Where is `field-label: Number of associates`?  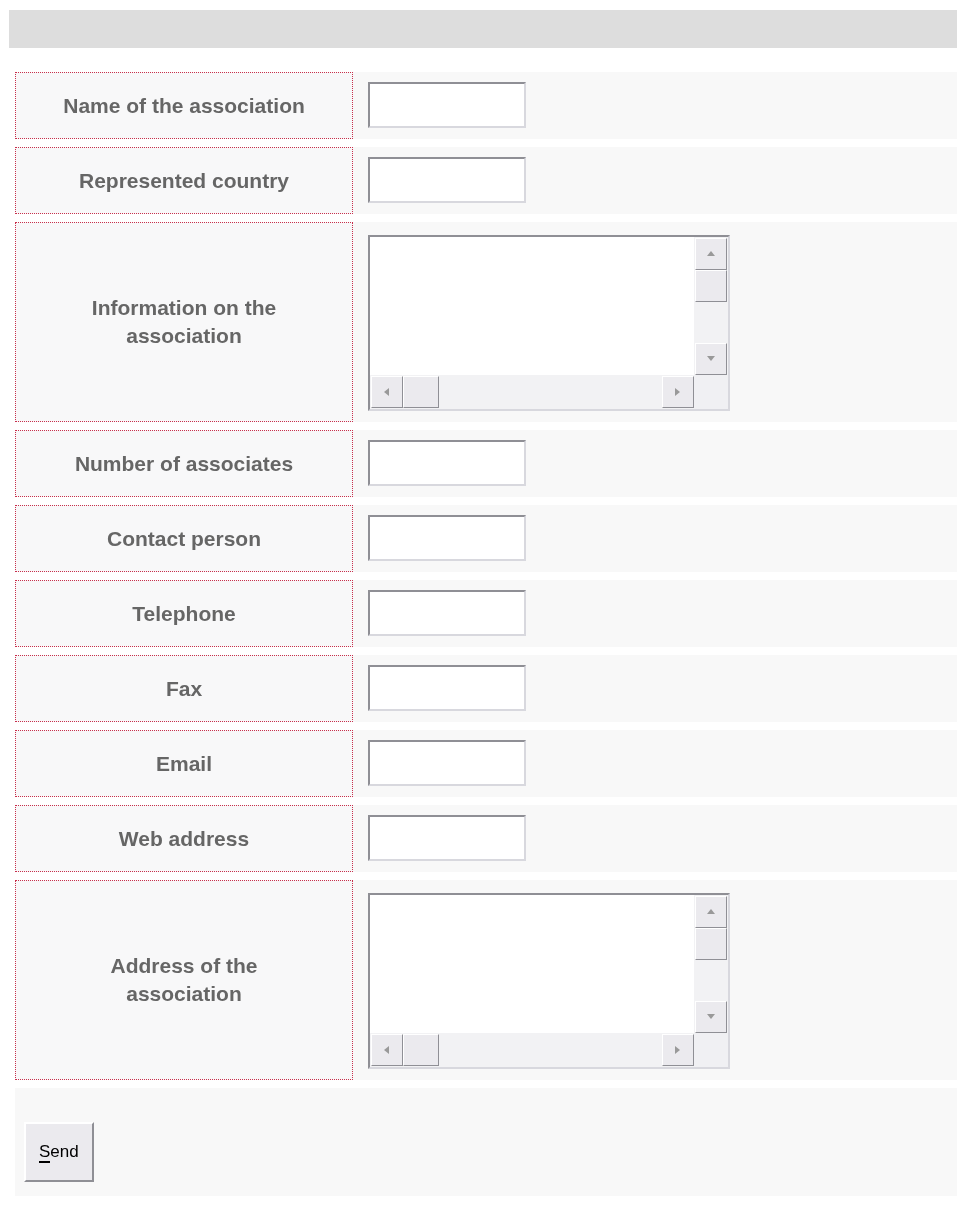 field-label: Number of associates is located at coordinates (184, 463).